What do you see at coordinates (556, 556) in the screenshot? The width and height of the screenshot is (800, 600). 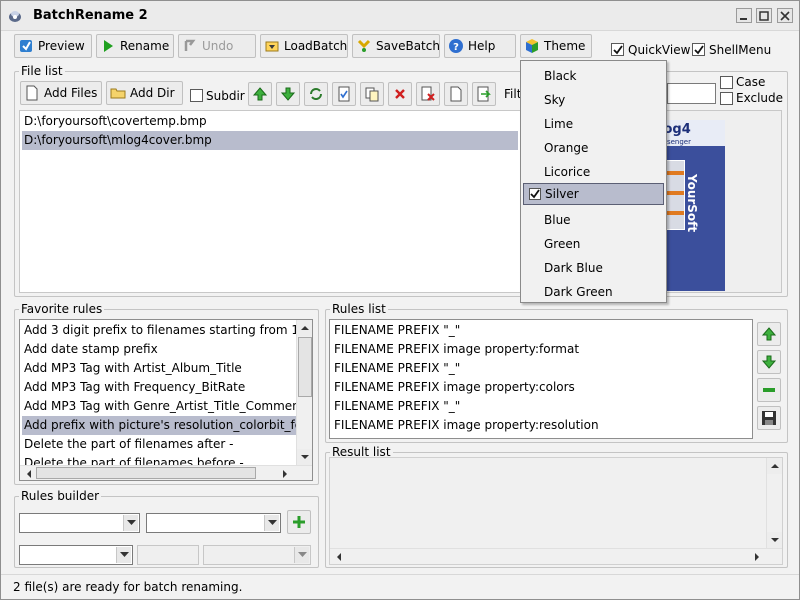 I see `result-list-hscrollbar` at bounding box center [556, 556].